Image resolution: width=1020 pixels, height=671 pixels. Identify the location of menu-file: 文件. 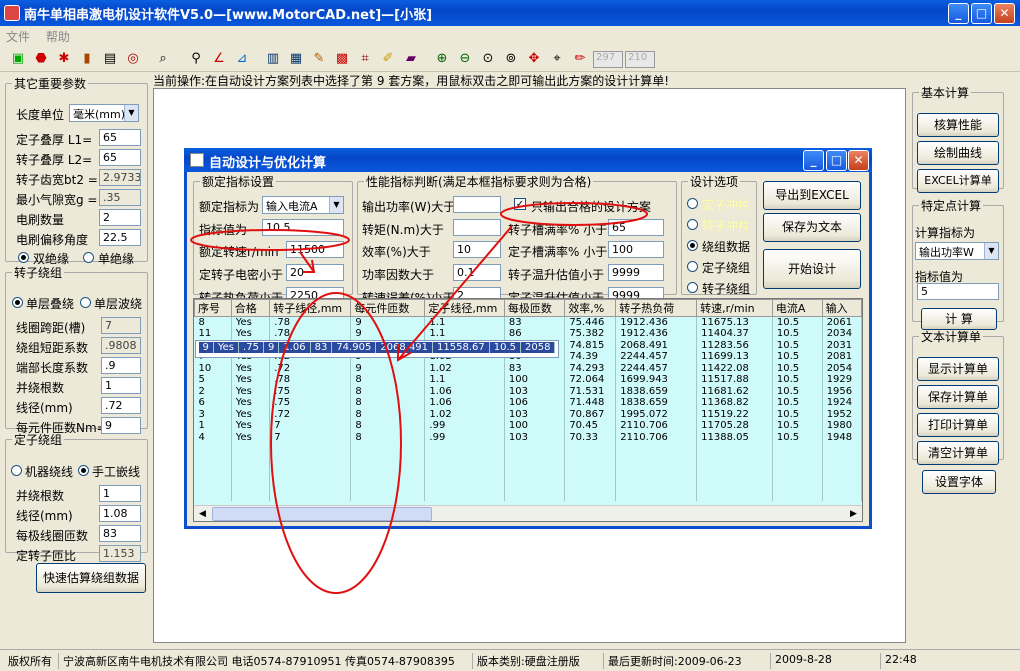
(18, 36).